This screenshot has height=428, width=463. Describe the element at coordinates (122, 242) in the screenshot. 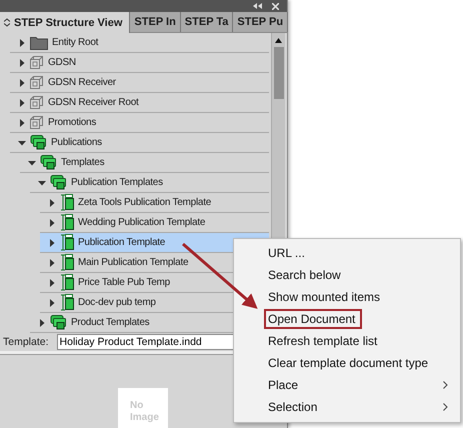

I see `tree-item-label: Publication Template` at that location.